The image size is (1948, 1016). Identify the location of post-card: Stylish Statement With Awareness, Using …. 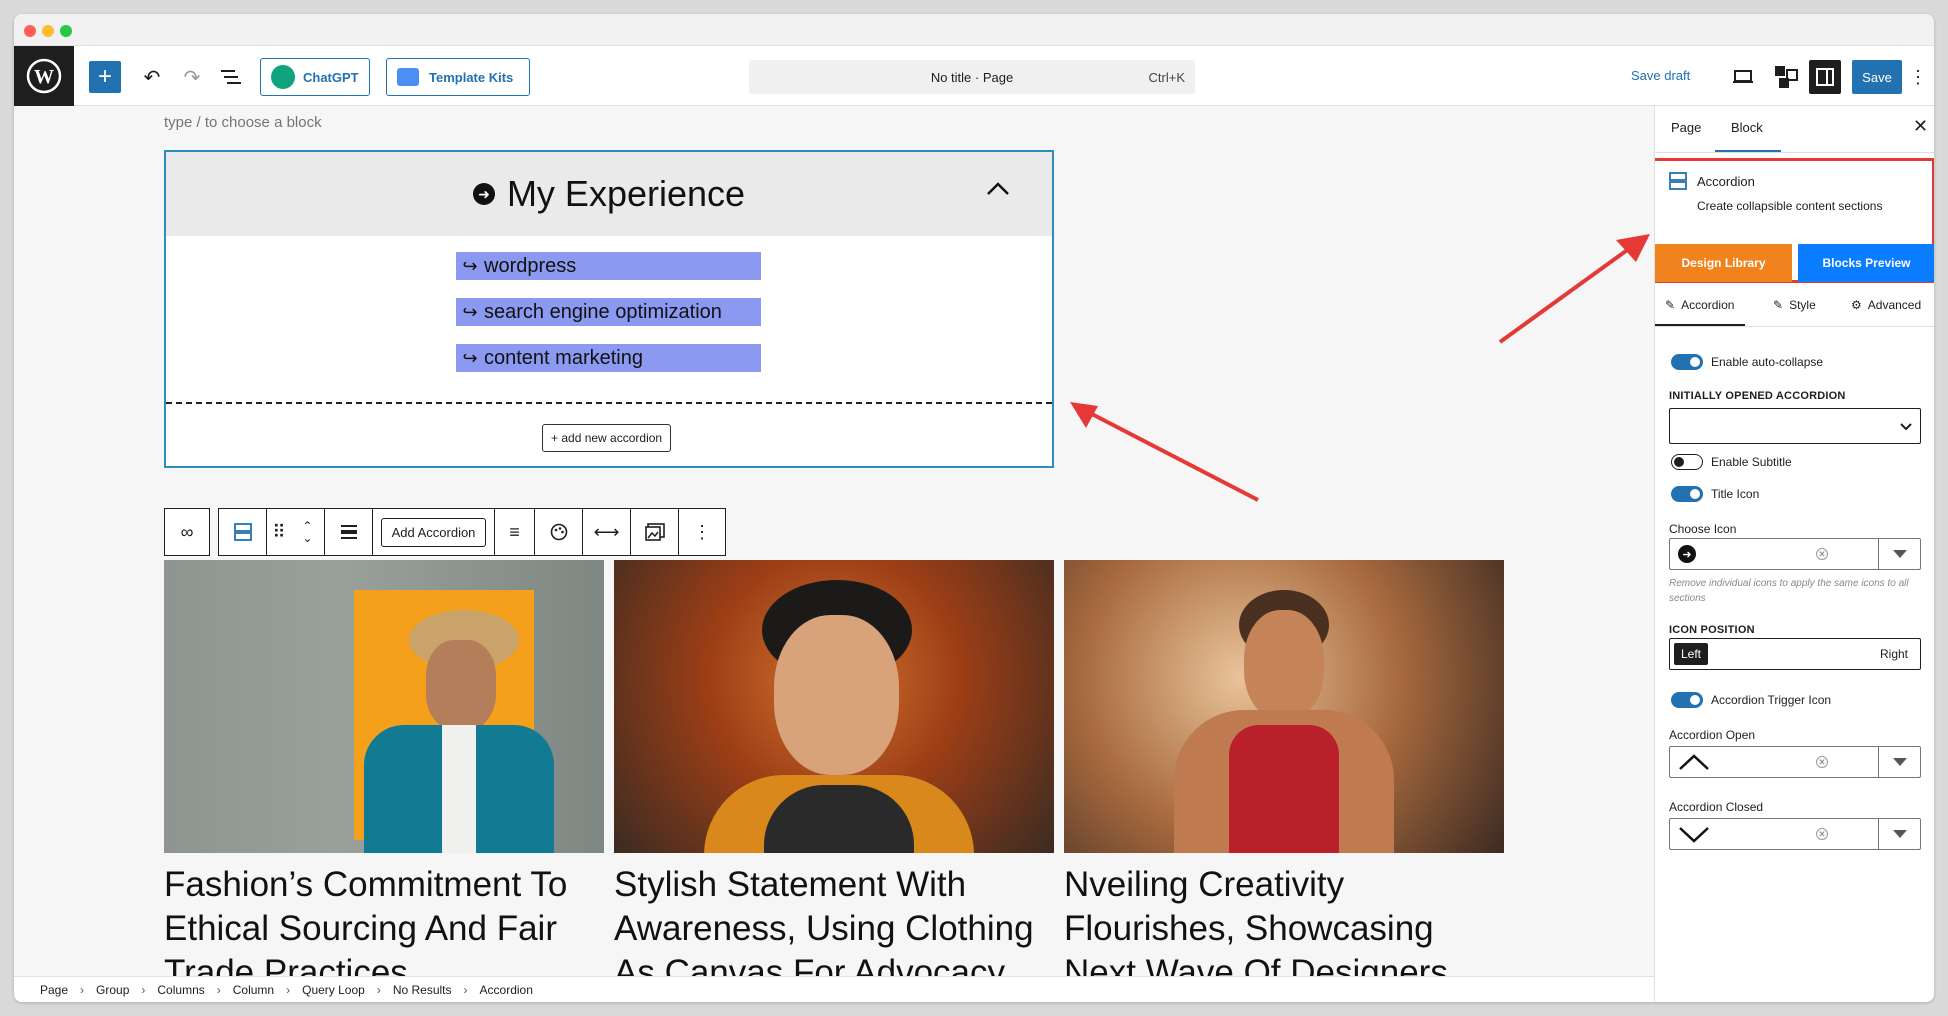
(834, 768).